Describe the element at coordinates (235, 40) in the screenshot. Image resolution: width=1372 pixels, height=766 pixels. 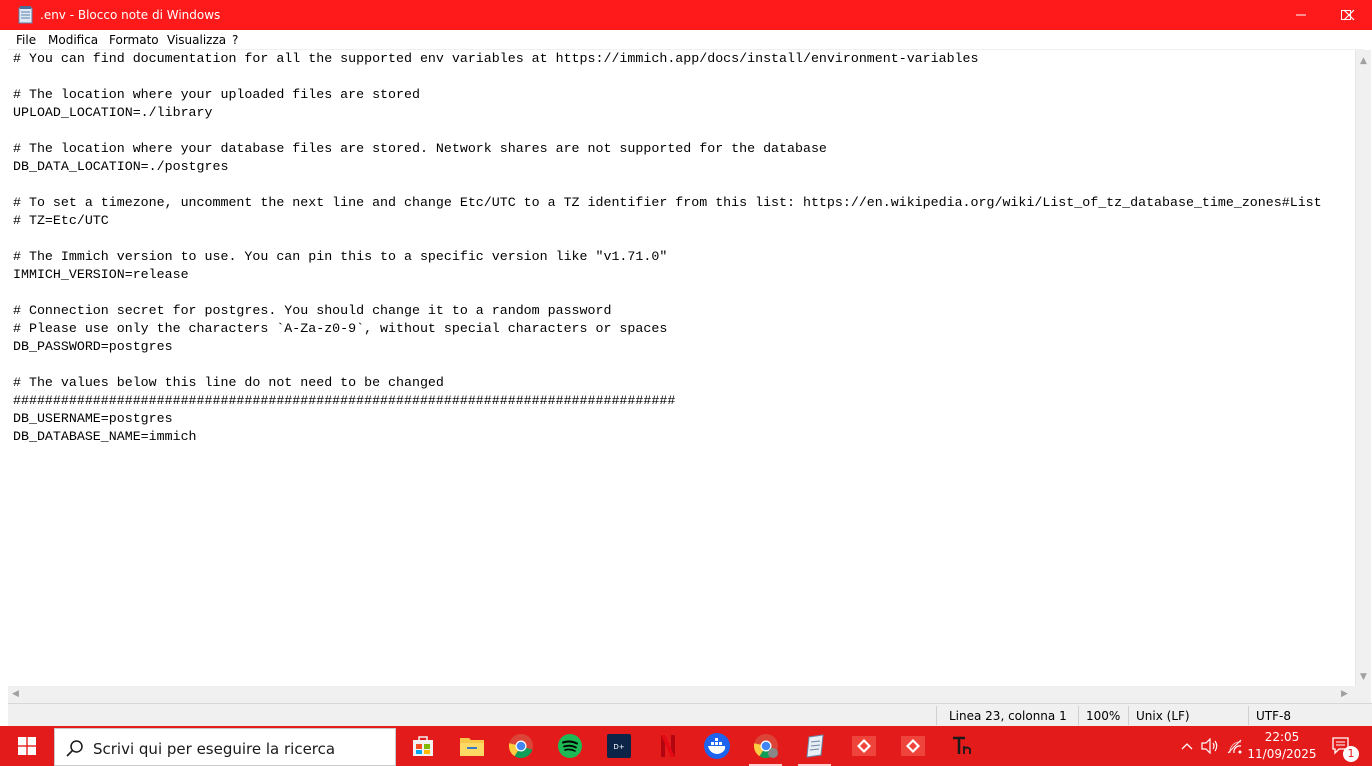
I see `menu-help: ?` at that location.